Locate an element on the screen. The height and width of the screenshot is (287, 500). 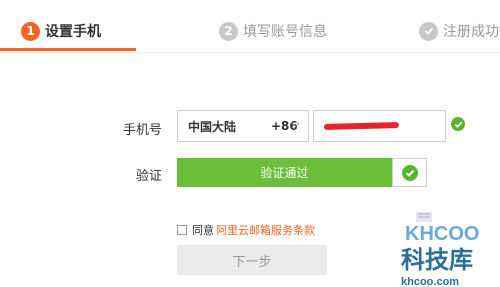
step-3-label: 注册成功 is located at coordinates (471, 32).